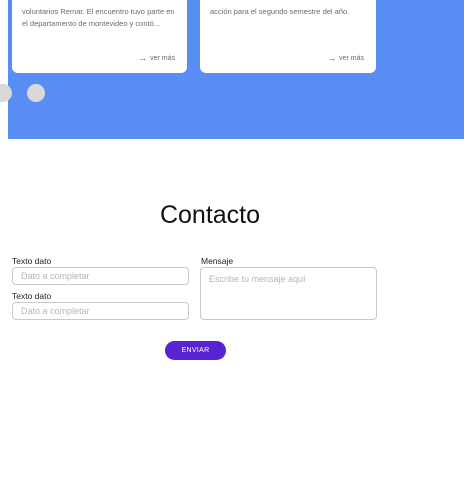 The image size is (464, 480). Describe the element at coordinates (280, 11) in the screenshot. I see `news-card-text: acción para el segundo semestre del año.` at that location.